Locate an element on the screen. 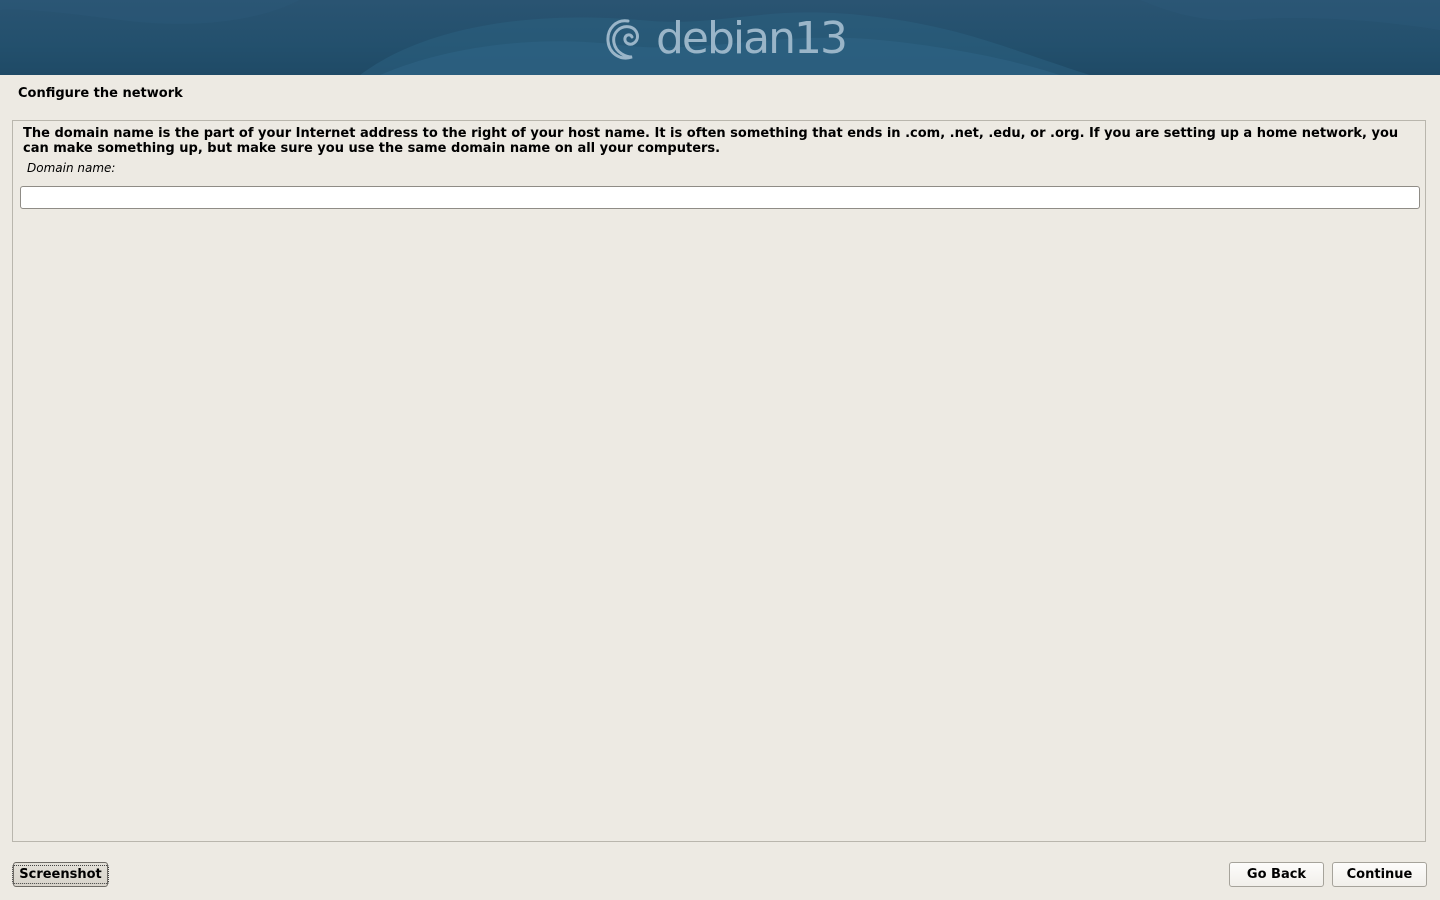  debian-logo: debian 13 is located at coordinates (726, 38).